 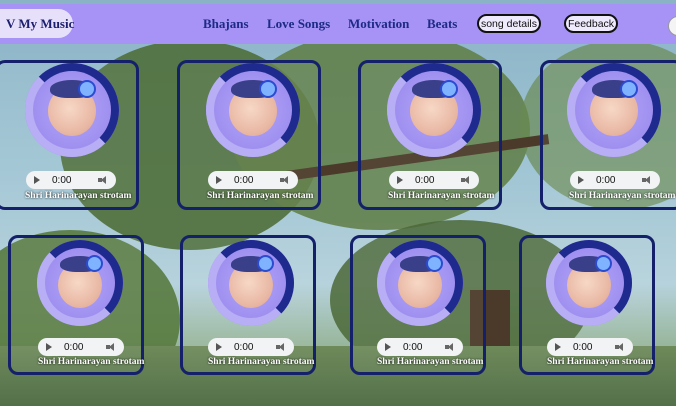 What do you see at coordinates (672, 26) in the screenshot?
I see `search-toggle` at bounding box center [672, 26].